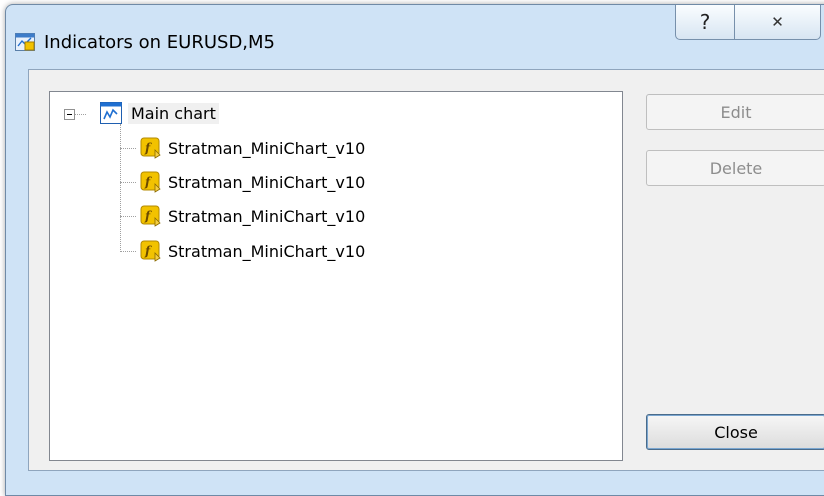 Image resolution: width=824 pixels, height=496 pixels. Describe the element at coordinates (735, 168) in the screenshot. I see `delete-button: Delete` at that location.